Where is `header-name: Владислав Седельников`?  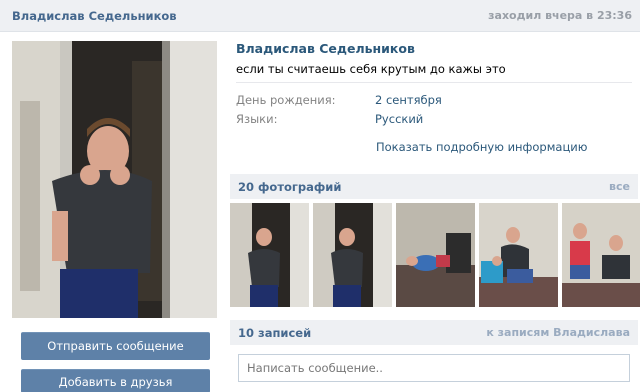 header-name: Владислав Седельников is located at coordinates (94, 16).